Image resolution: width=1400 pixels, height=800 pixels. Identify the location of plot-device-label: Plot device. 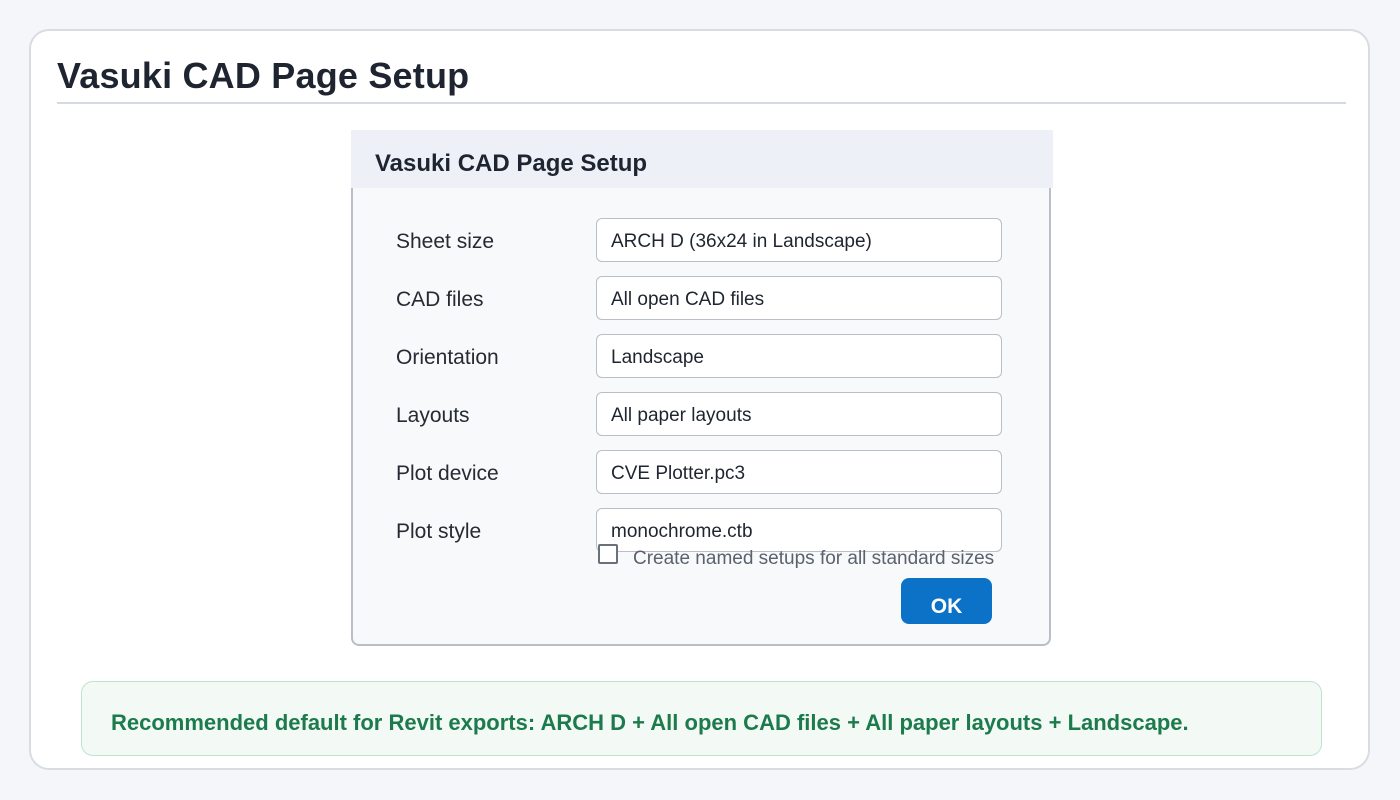
(447, 473).